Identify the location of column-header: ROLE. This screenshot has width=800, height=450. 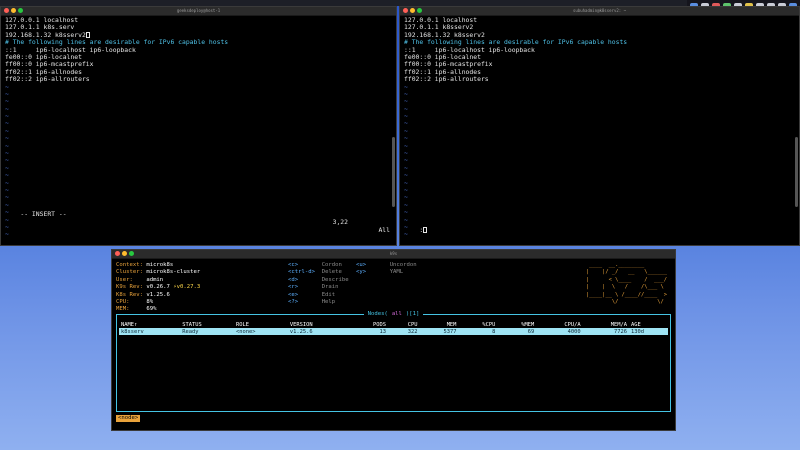
(261, 324).